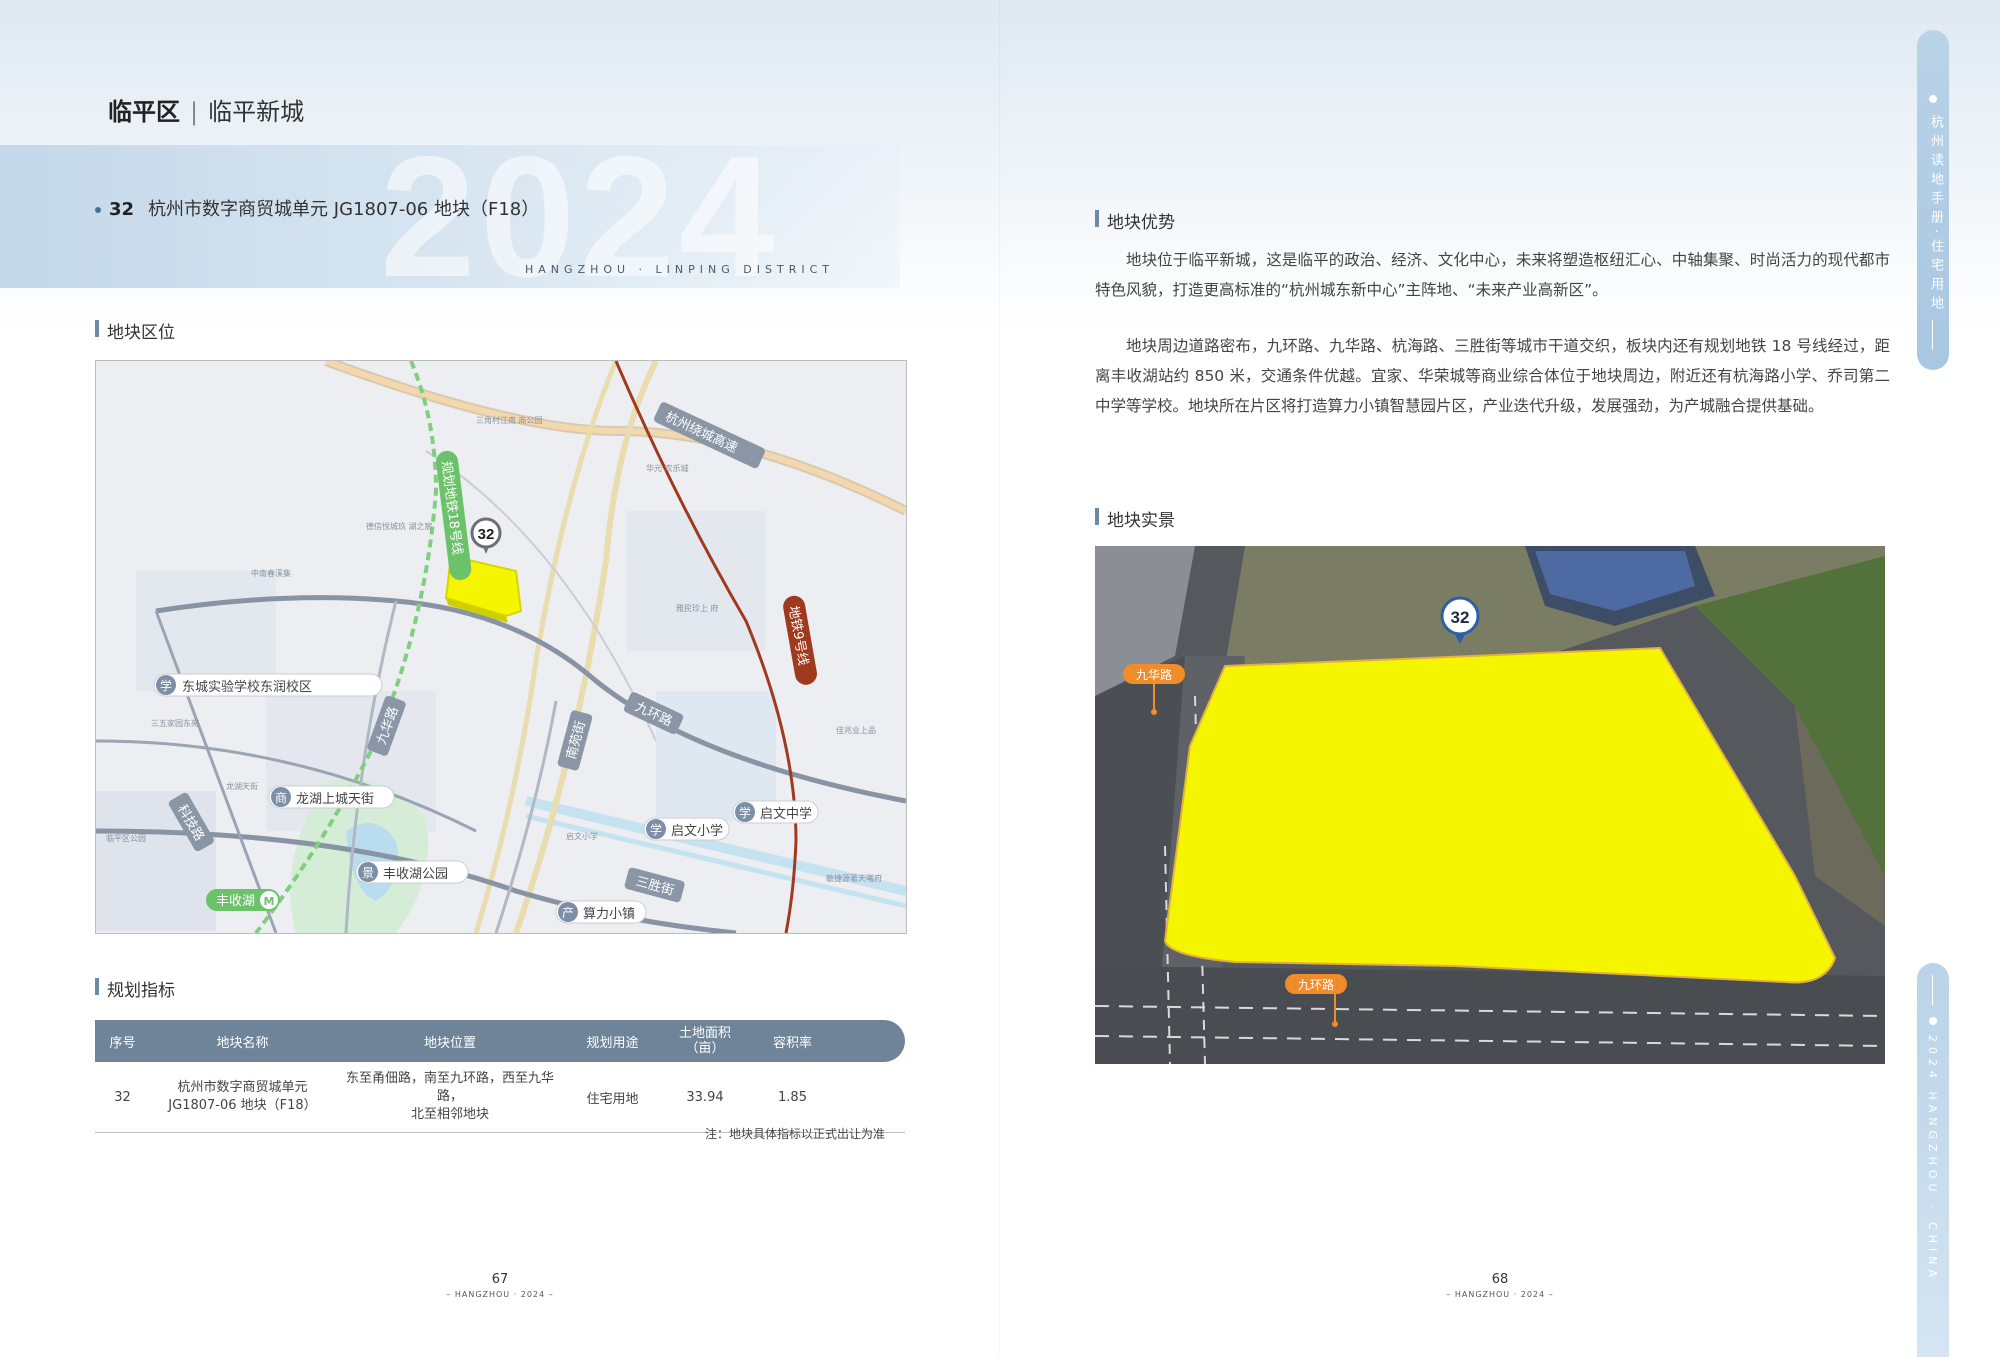 This screenshot has width=2000, height=1357. Describe the element at coordinates (242, 1043) in the screenshot. I see `col-name: 地块名称` at that location.